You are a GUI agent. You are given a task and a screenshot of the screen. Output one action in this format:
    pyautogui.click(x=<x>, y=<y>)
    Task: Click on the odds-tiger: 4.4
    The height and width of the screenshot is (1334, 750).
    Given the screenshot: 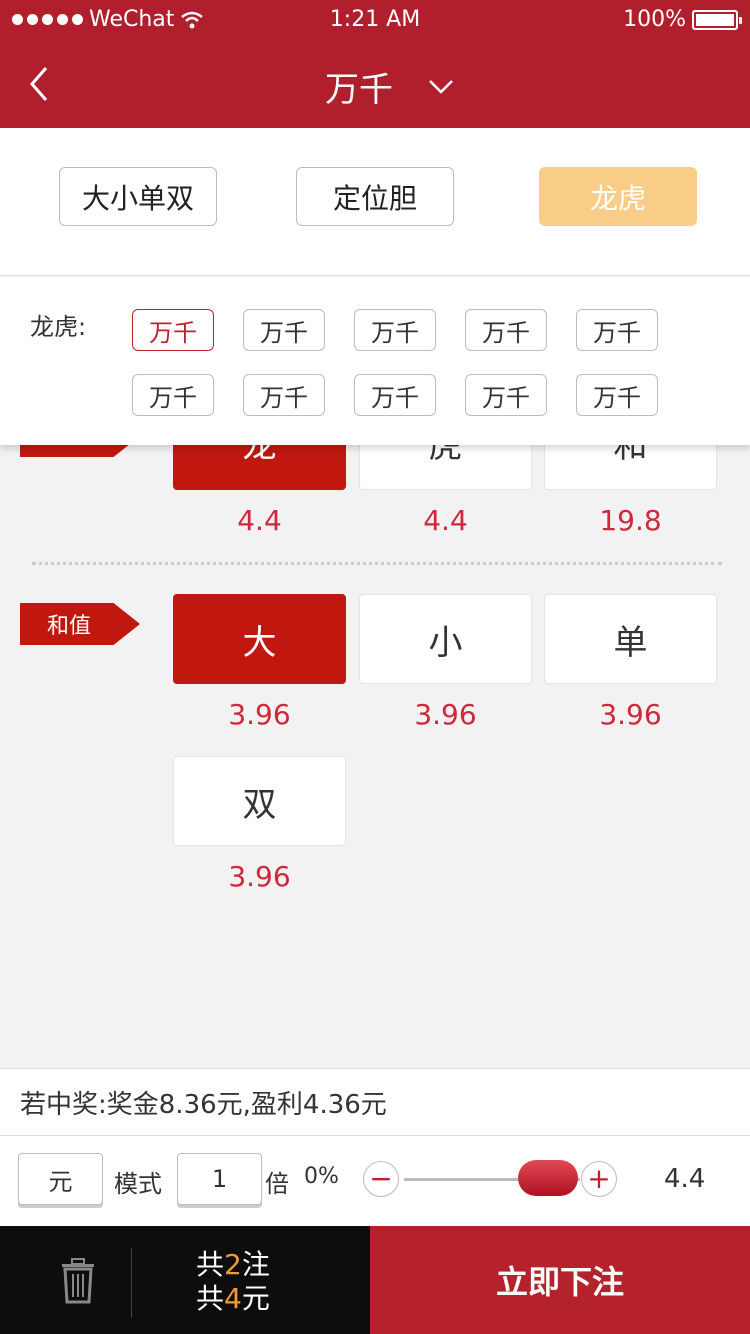 What is the action you would take?
    pyautogui.click(x=445, y=520)
    